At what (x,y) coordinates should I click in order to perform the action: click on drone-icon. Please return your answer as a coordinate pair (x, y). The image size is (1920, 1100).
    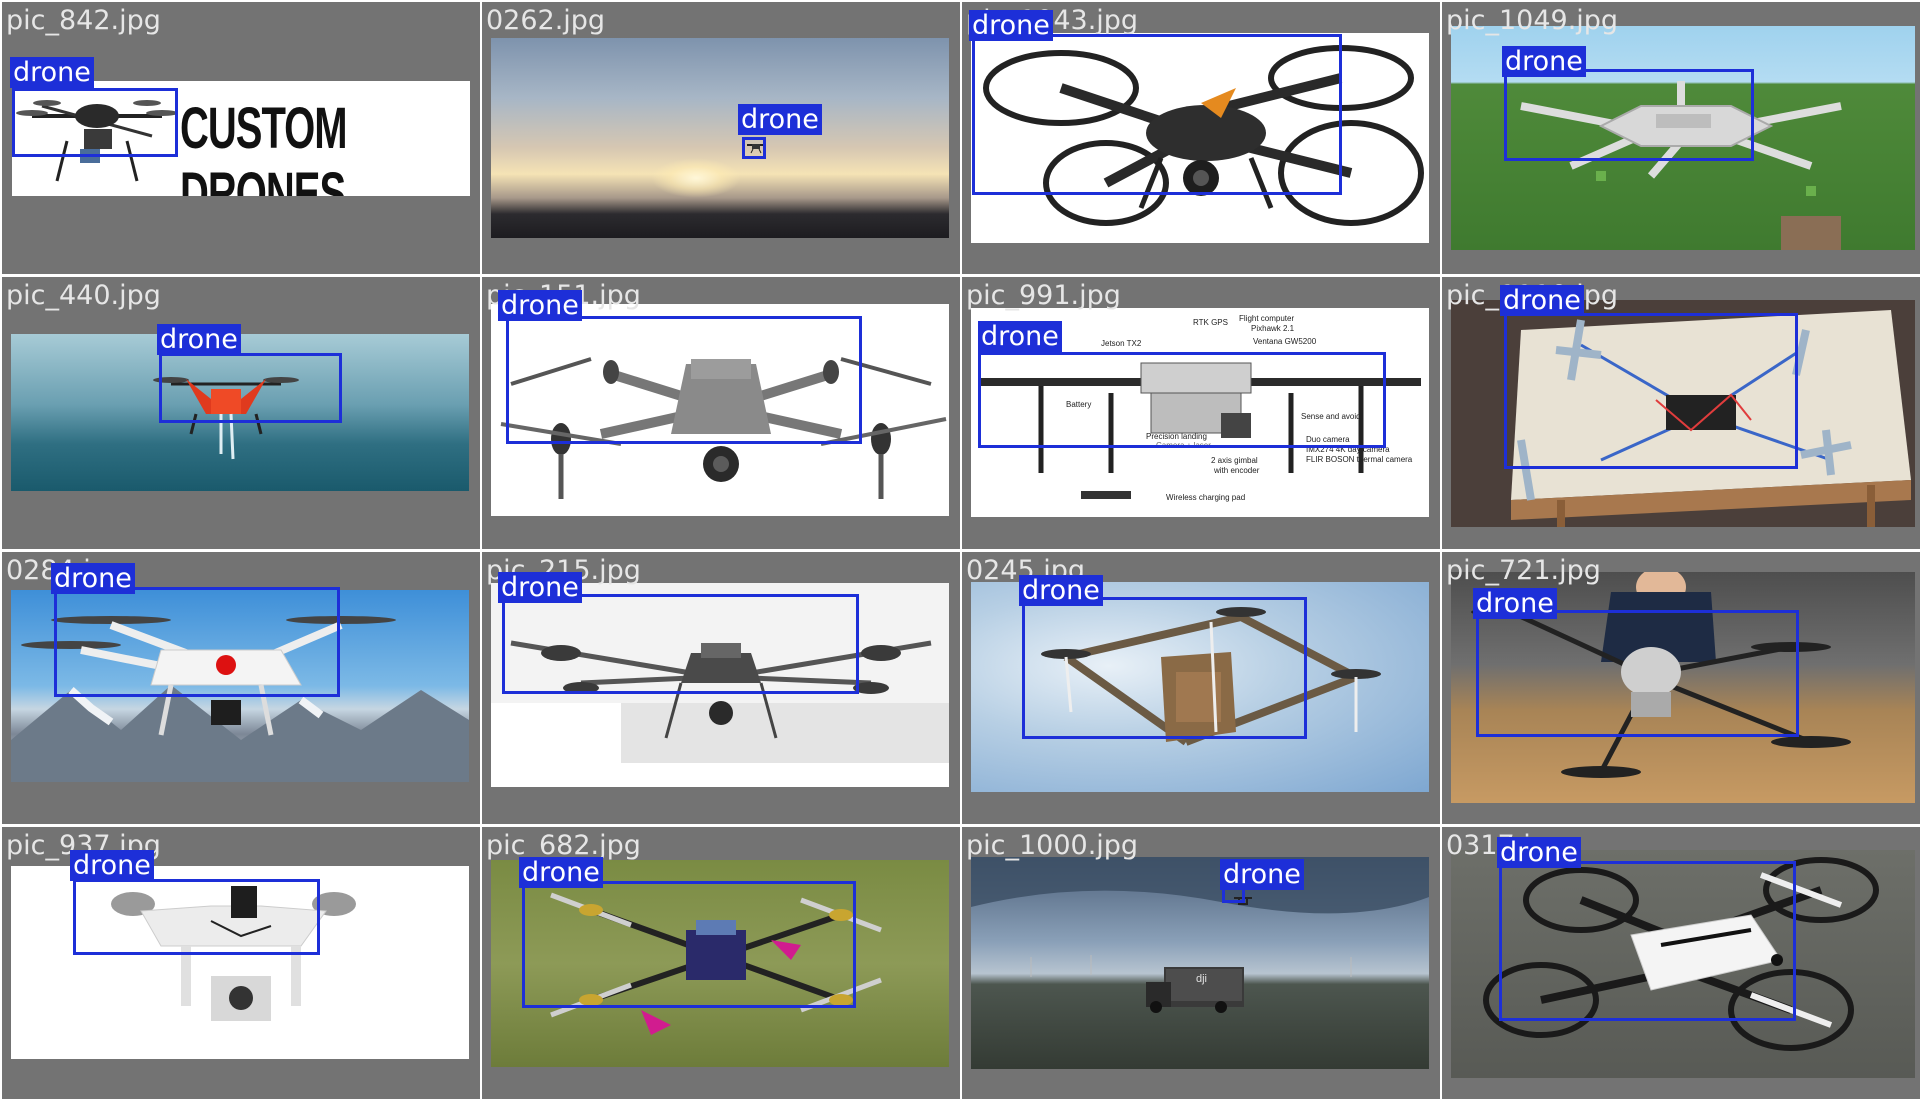
    Looking at the image, I should click on (1200, 935).